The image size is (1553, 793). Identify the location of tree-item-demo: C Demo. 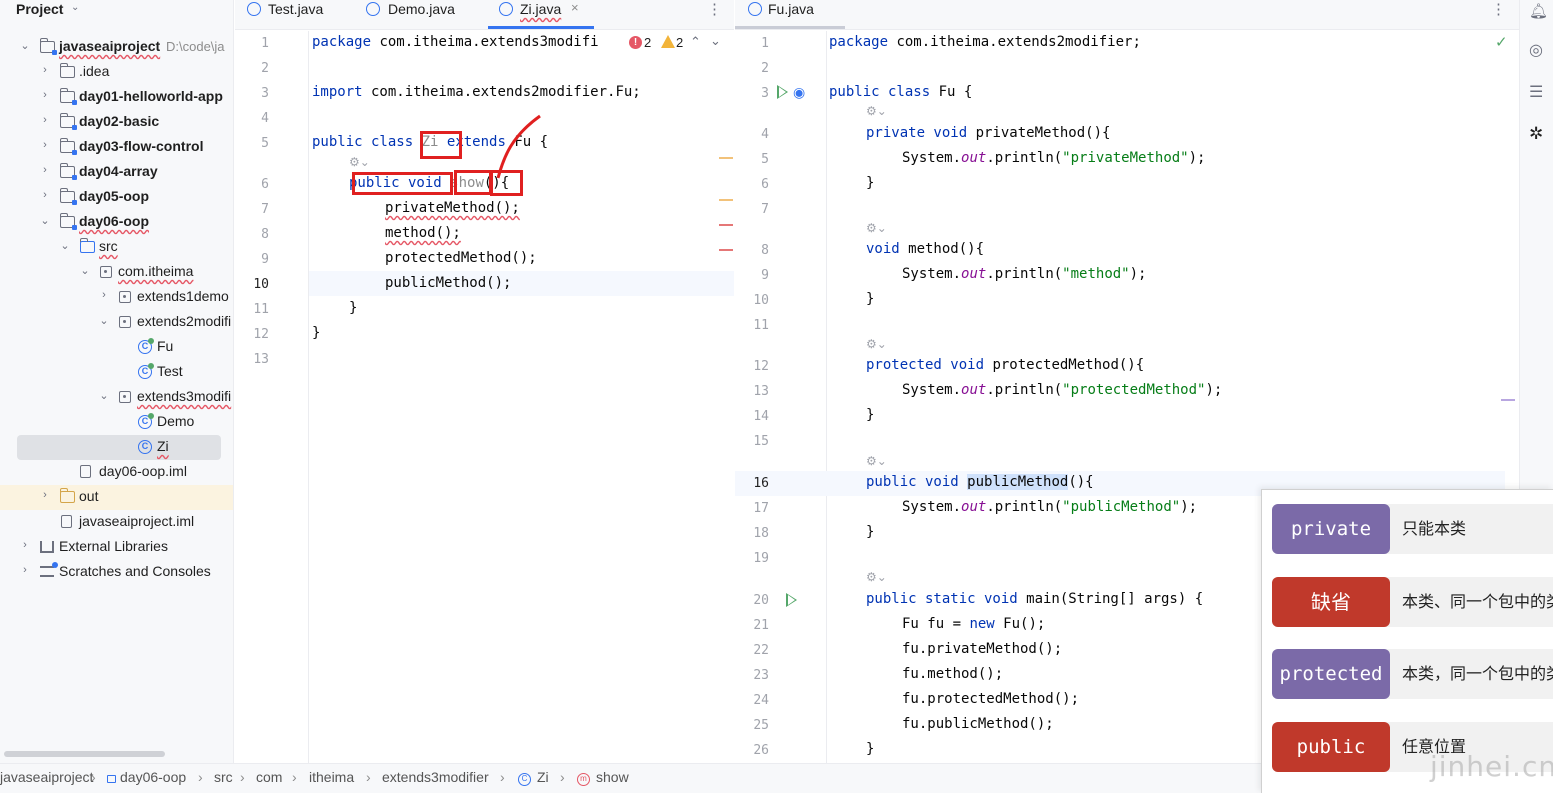
(116, 422).